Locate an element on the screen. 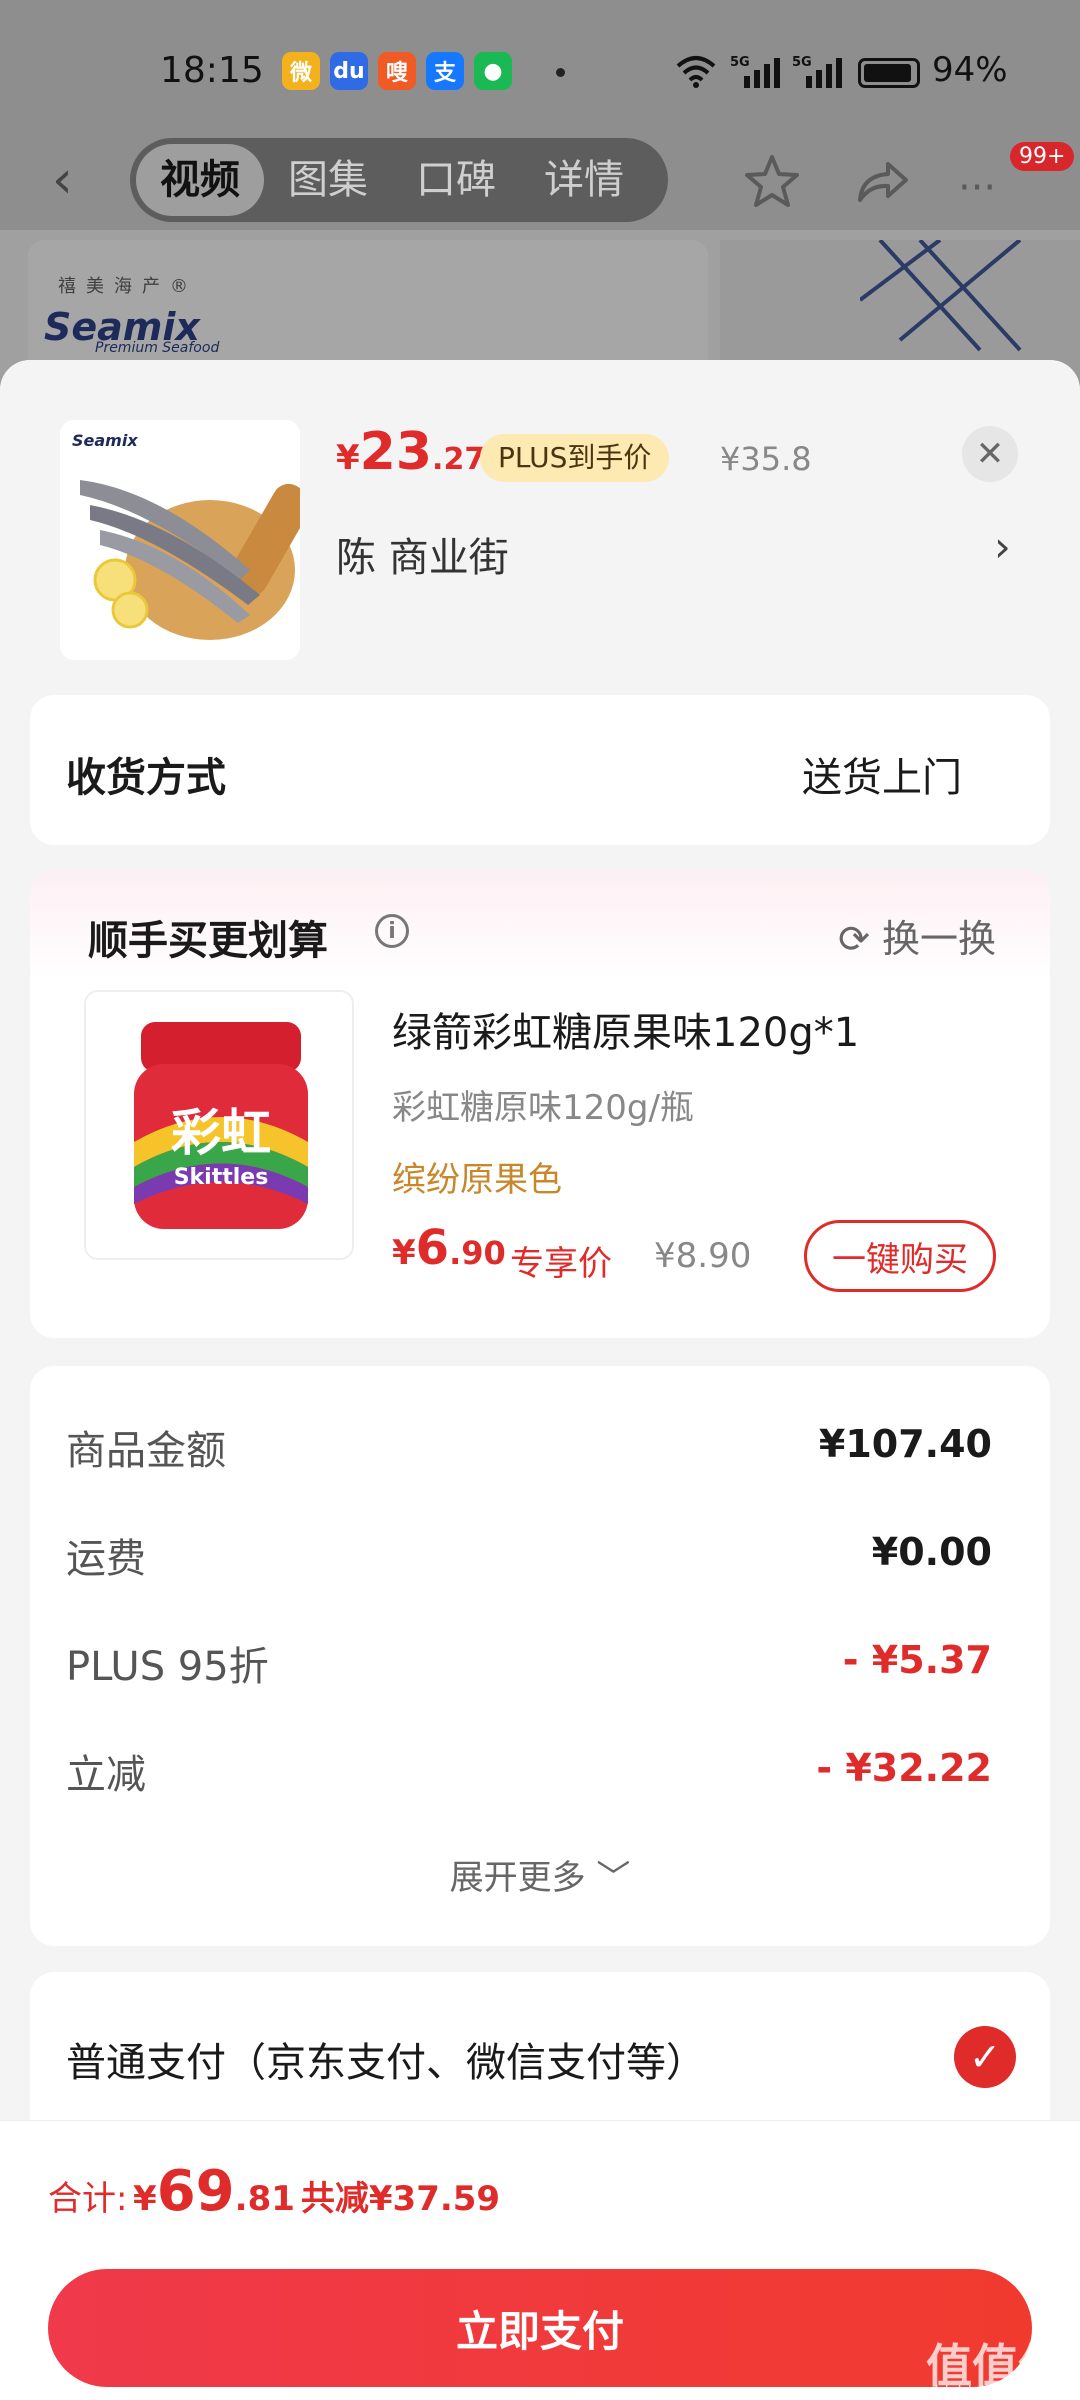  delivery-label: 收货方式 is located at coordinates (146, 778).